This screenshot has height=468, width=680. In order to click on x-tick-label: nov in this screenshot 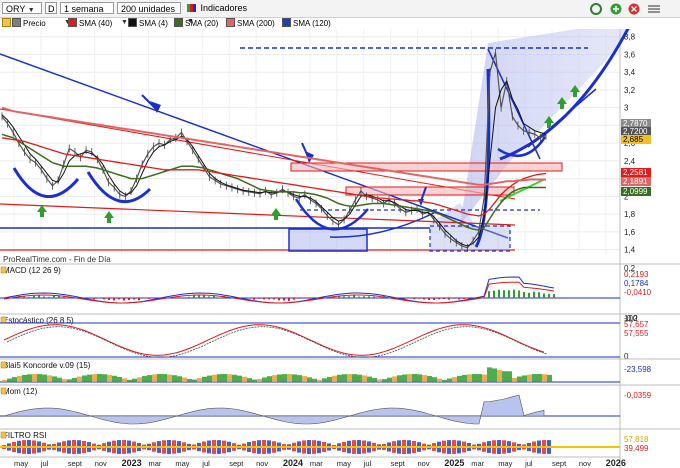, I will do `click(585, 463)`.